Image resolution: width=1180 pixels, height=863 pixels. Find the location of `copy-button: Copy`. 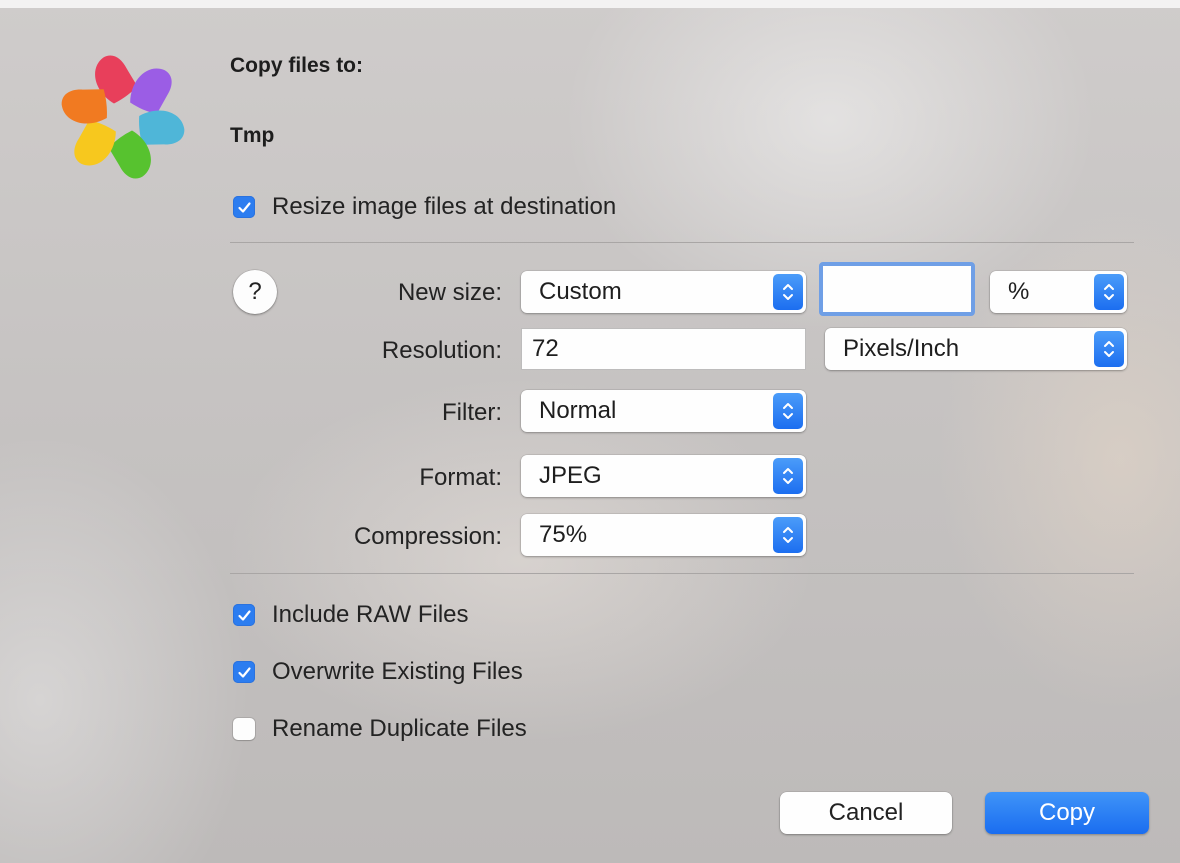

copy-button: Copy is located at coordinates (1067, 813).